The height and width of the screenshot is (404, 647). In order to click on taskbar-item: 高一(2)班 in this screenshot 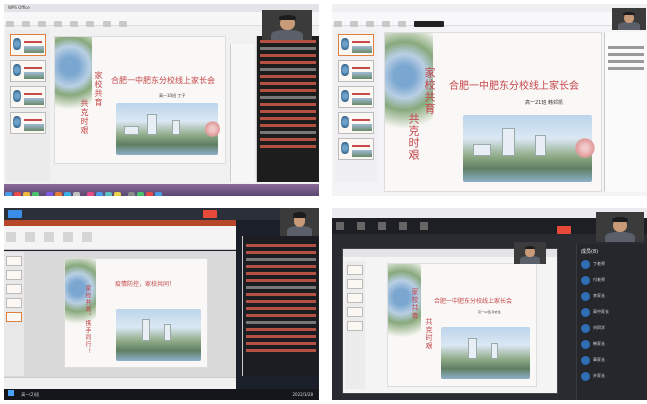, I will do `click(30, 394)`.